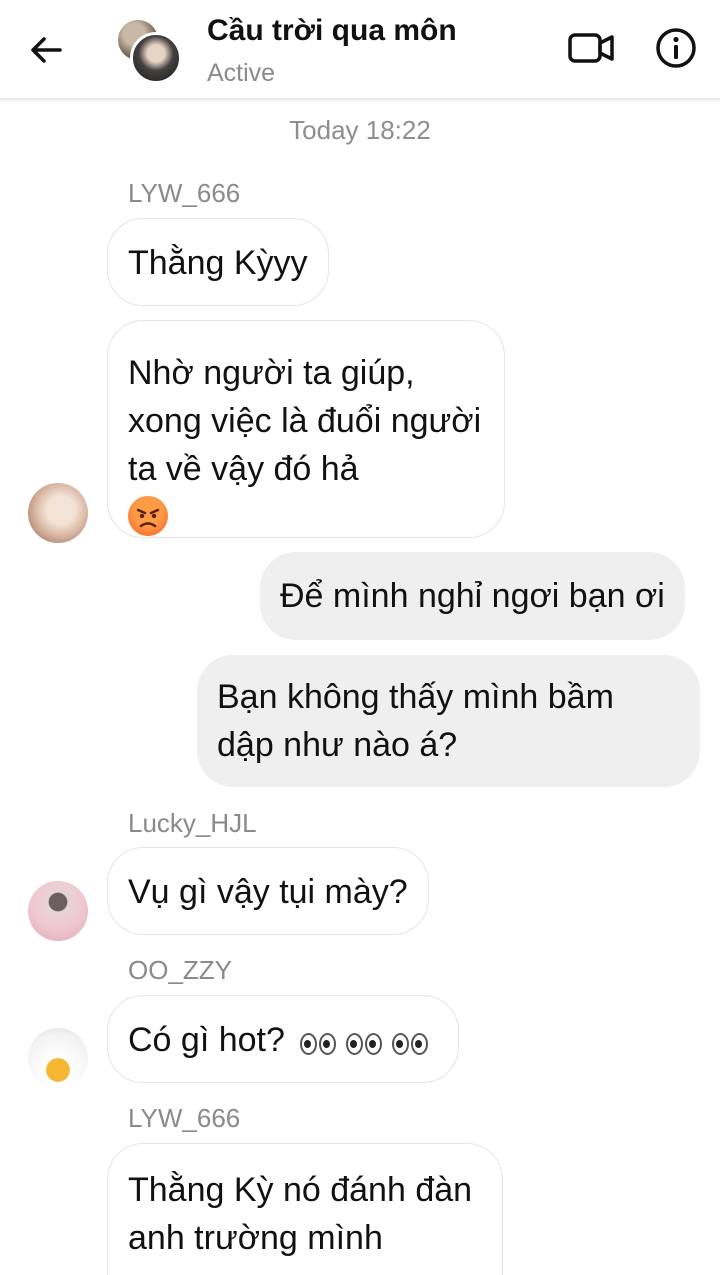 The image size is (720, 1275). What do you see at coordinates (591, 48) in the screenshot?
I see `video-call-icon` at bounding box center [591, 48].